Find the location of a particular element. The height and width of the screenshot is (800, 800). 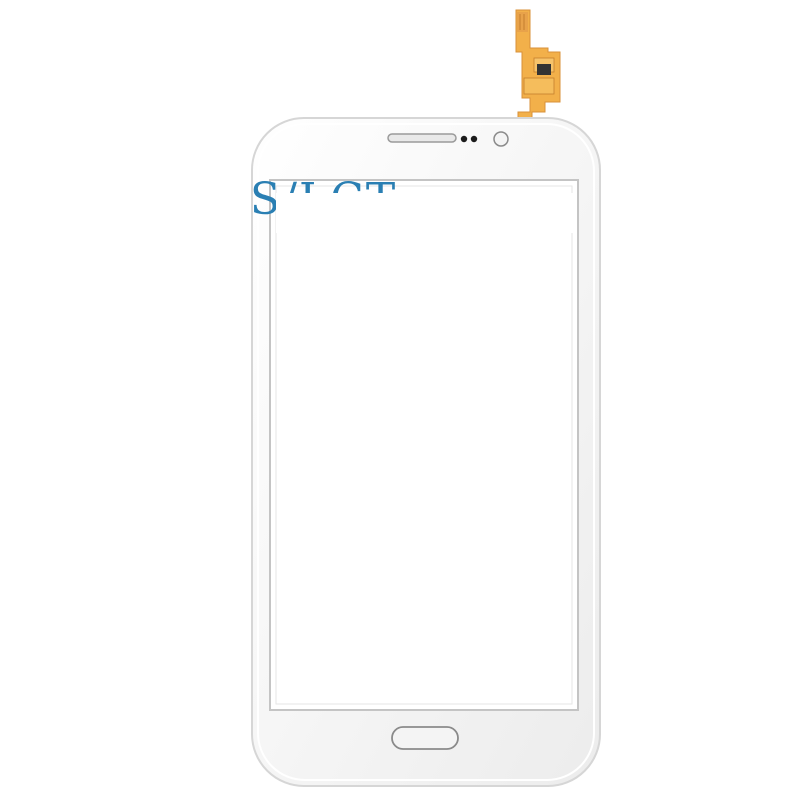

display-window-fill is located at coordinates (426, 213).